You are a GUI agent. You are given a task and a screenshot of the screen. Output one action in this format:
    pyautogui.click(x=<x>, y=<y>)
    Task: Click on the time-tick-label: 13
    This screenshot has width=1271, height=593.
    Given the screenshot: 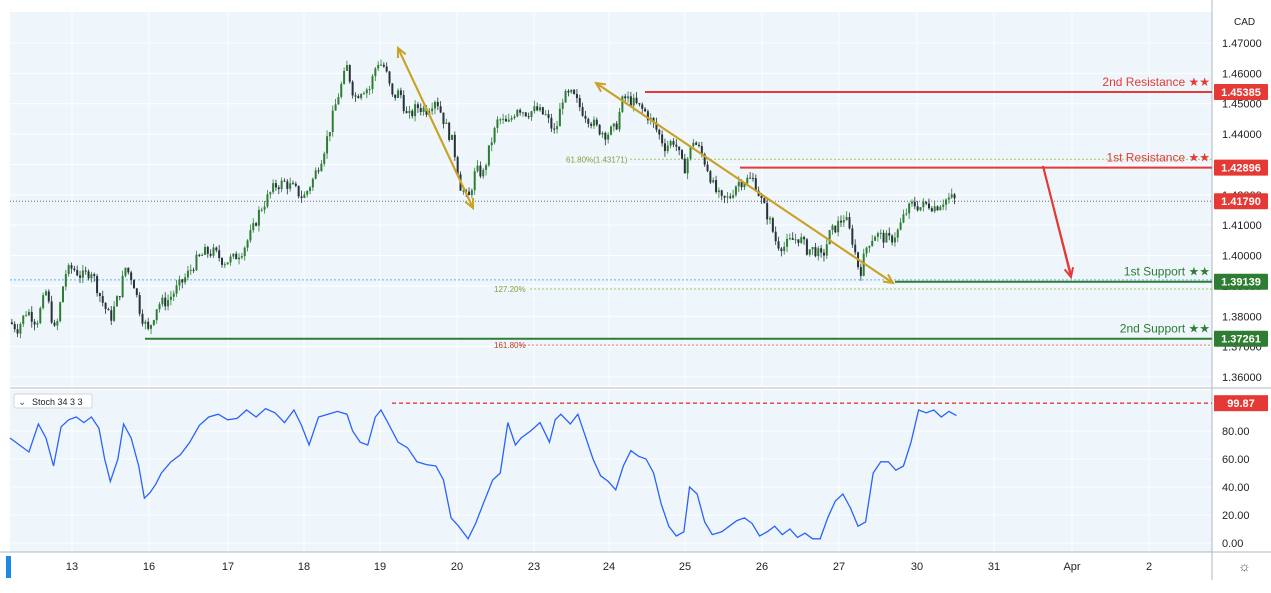 What is the action you would take?
    pyautogui.click(x=72, y=567)
    